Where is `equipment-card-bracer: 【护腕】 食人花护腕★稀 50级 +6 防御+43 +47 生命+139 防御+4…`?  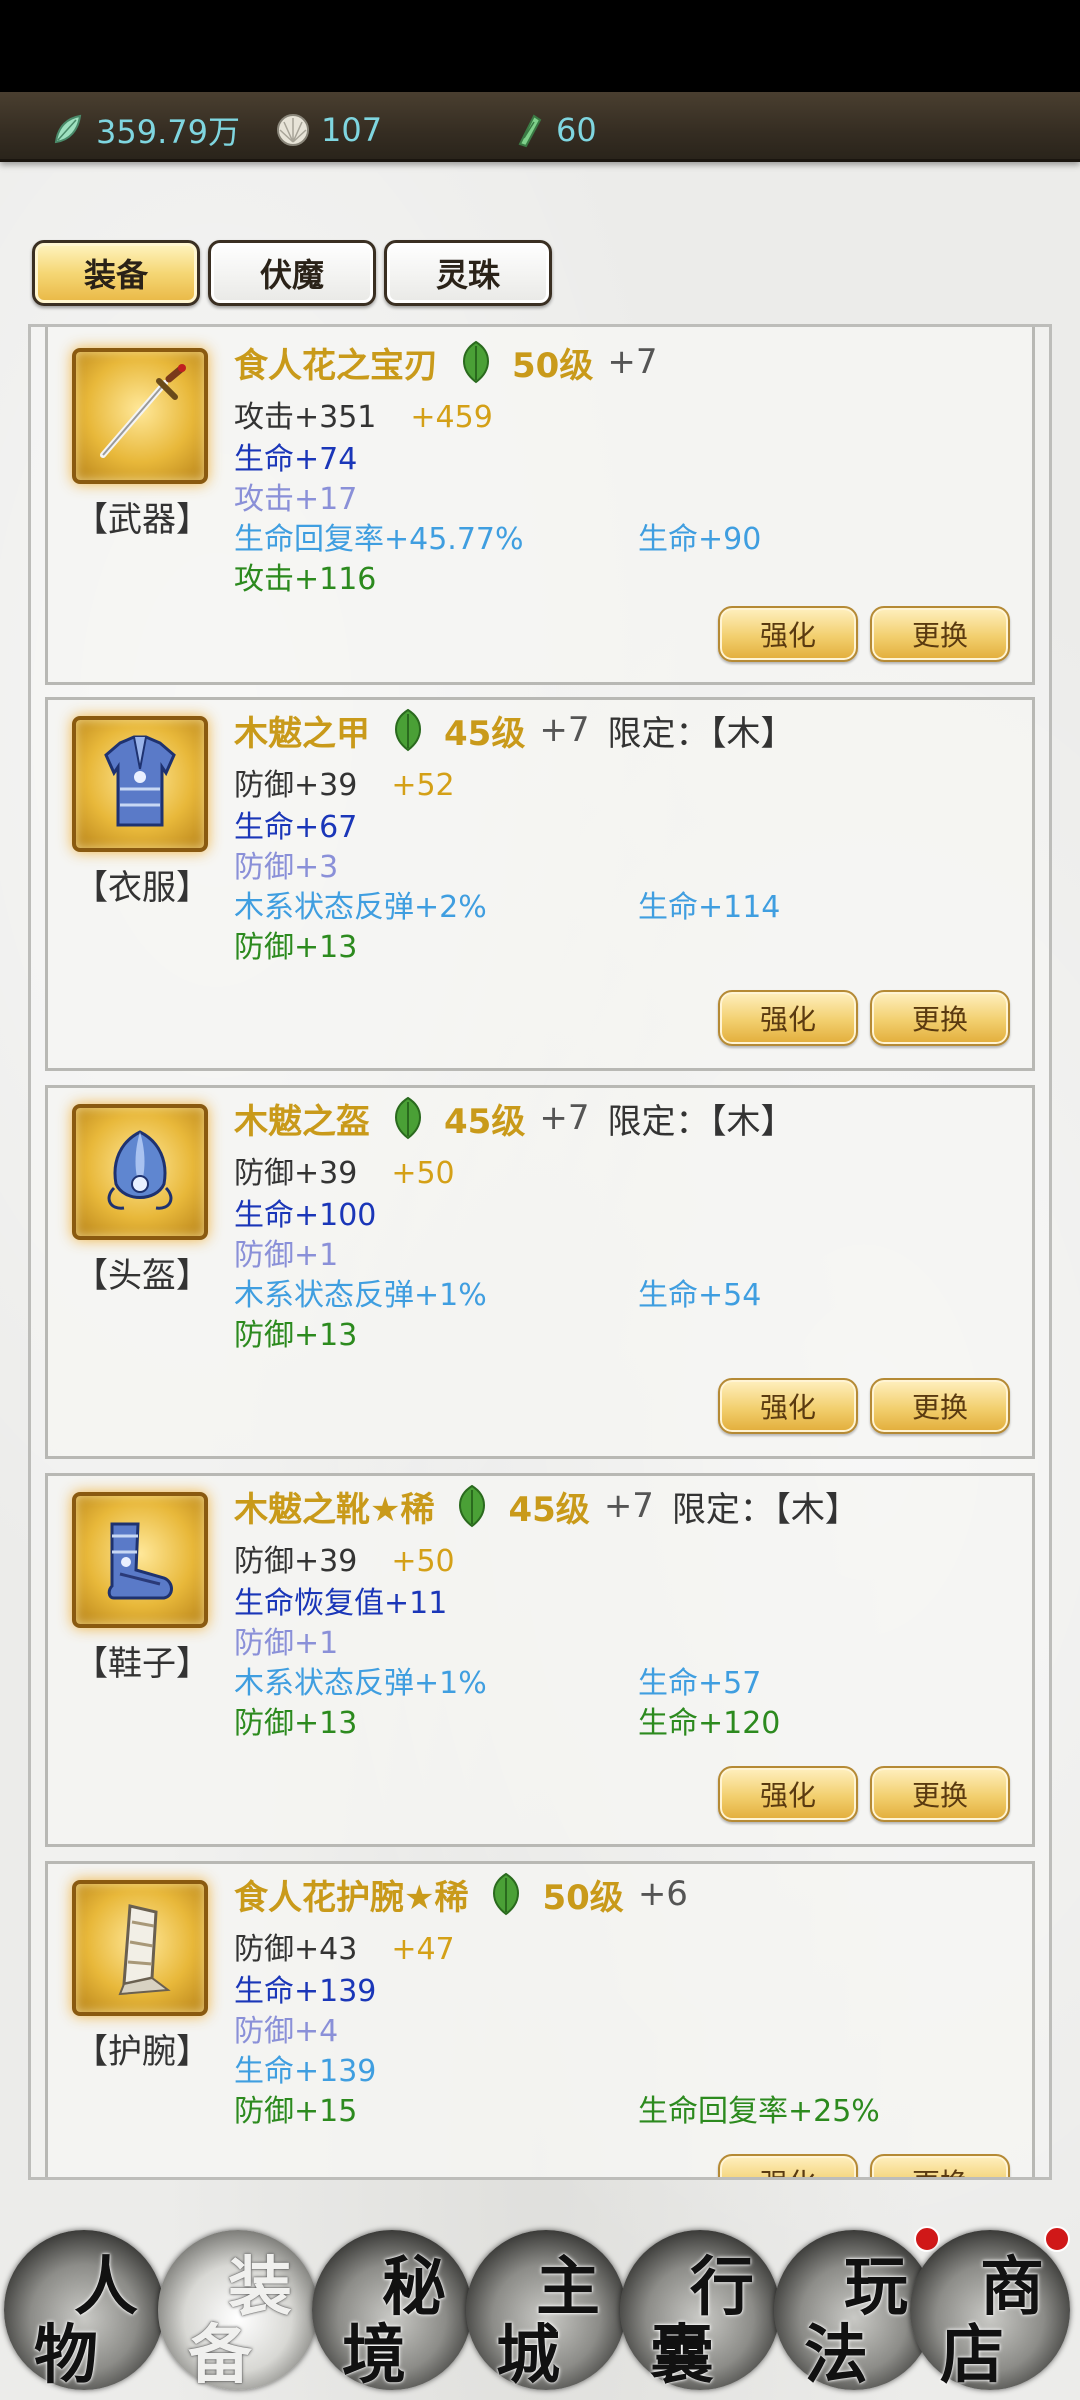
equipment-card-bracer: 【护腕】 食人花护腕★稀 50级 +6 防御+43 +47 生命+139 防御+4… is located at coordinates (540, 2019).